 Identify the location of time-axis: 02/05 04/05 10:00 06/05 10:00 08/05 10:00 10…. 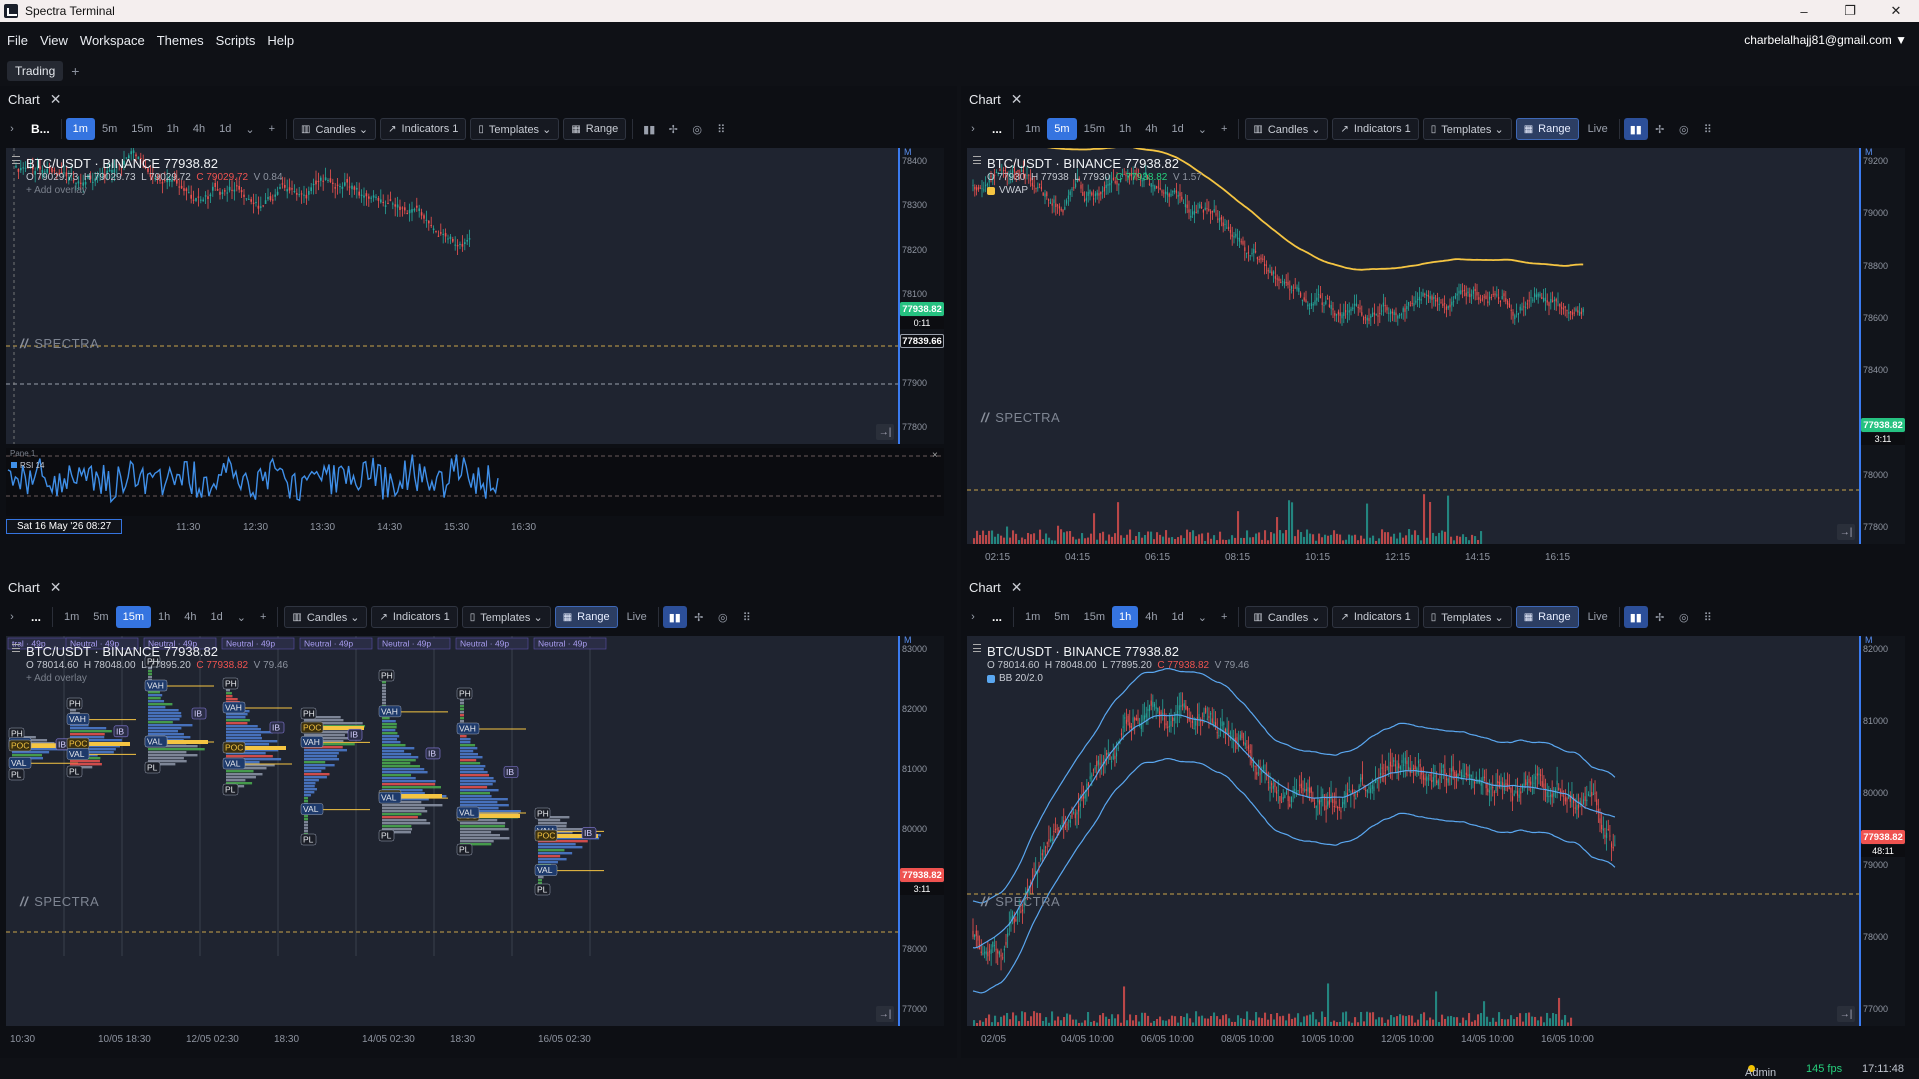
(1413, 1039).